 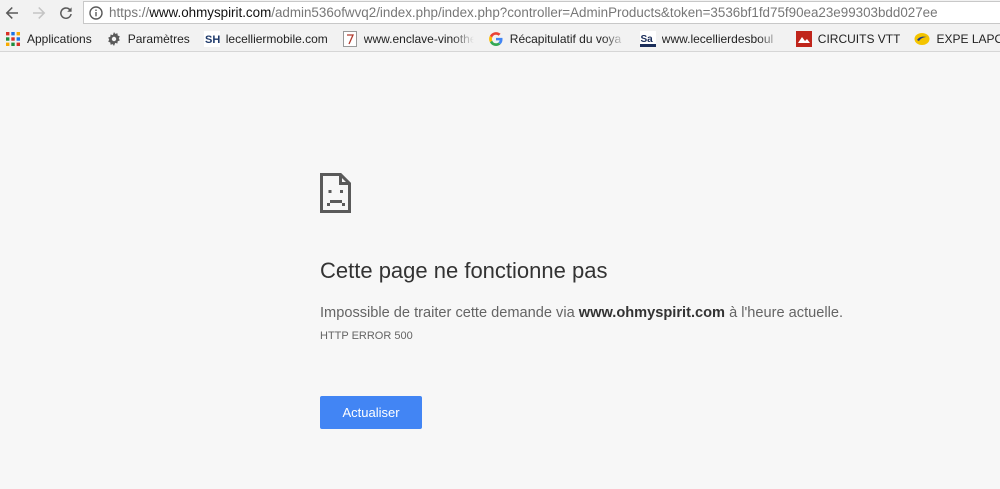 I want to click on info-icon, so click(x=96, y=13).